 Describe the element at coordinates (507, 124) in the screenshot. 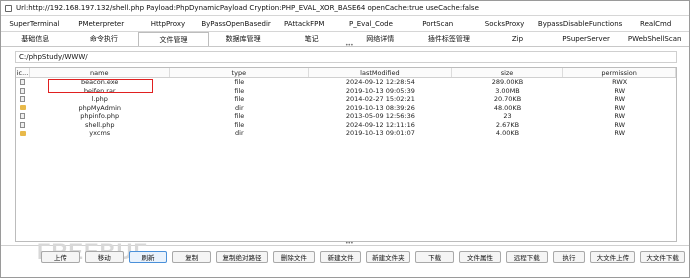

I see `cell-size: 2.67KB` at that location.